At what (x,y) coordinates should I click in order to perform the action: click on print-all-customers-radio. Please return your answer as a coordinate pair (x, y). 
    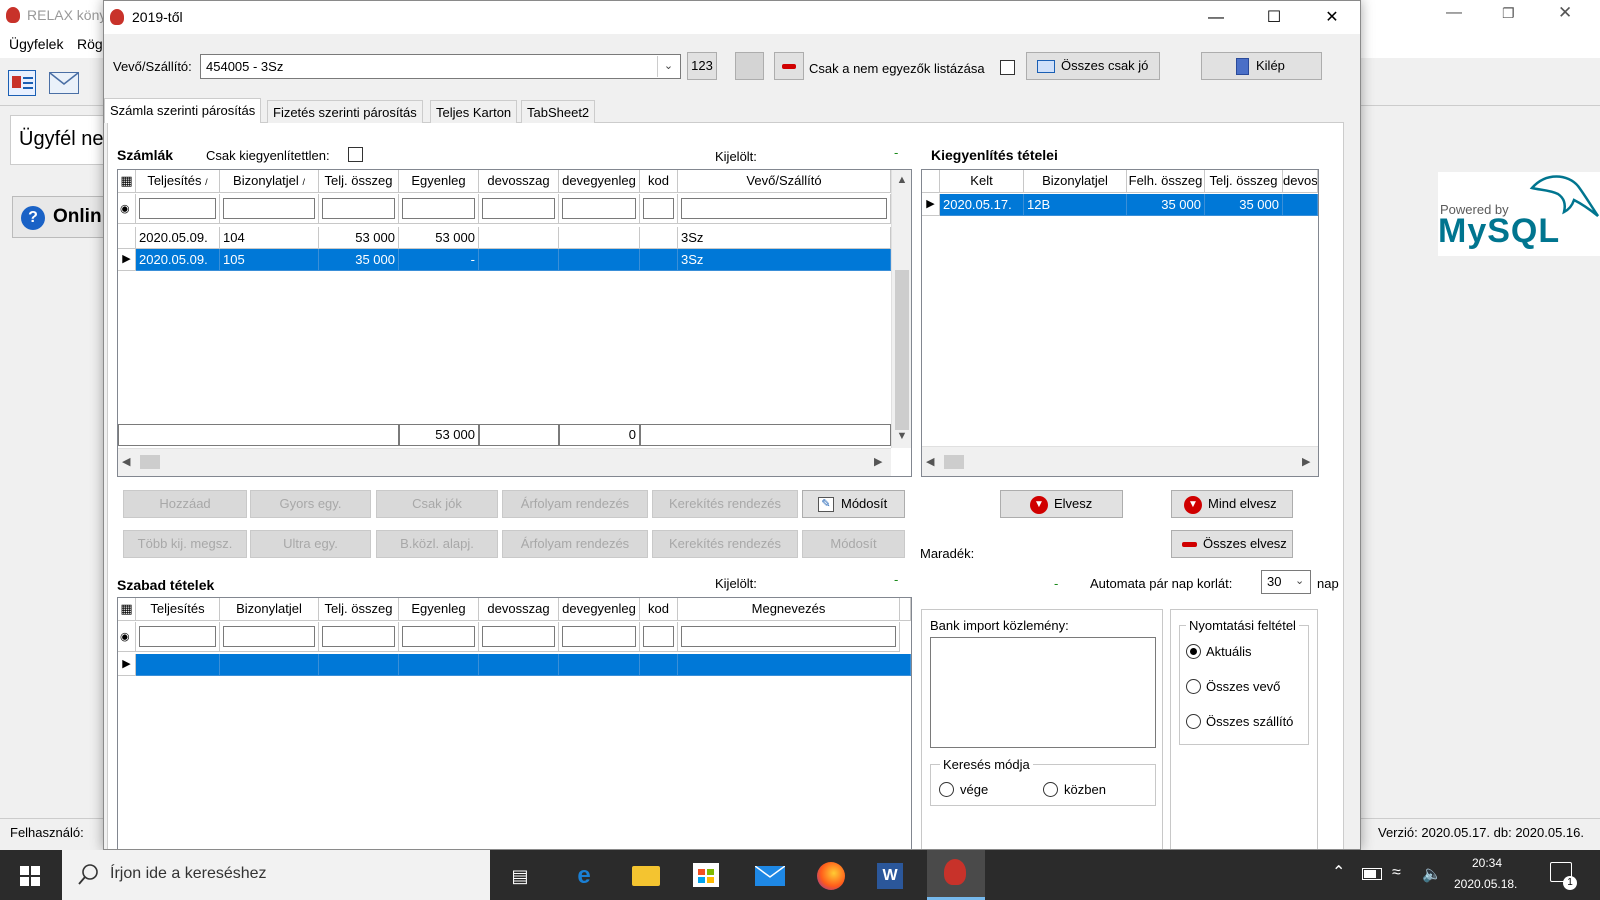
    Looking at the image, I should click on (1193, 686).